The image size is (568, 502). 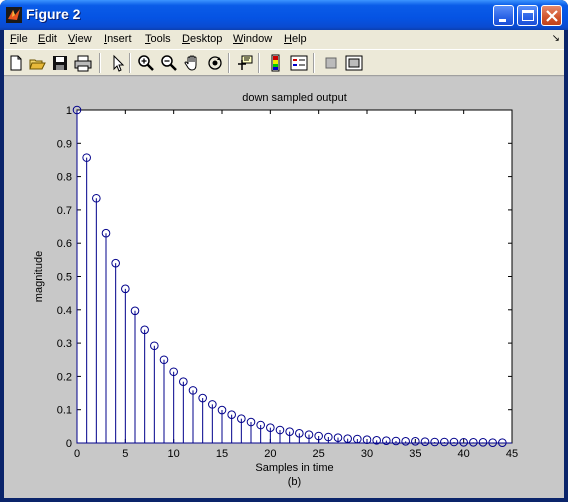 I want to click on x-tick-label: 25, so click(x=319, y=454).